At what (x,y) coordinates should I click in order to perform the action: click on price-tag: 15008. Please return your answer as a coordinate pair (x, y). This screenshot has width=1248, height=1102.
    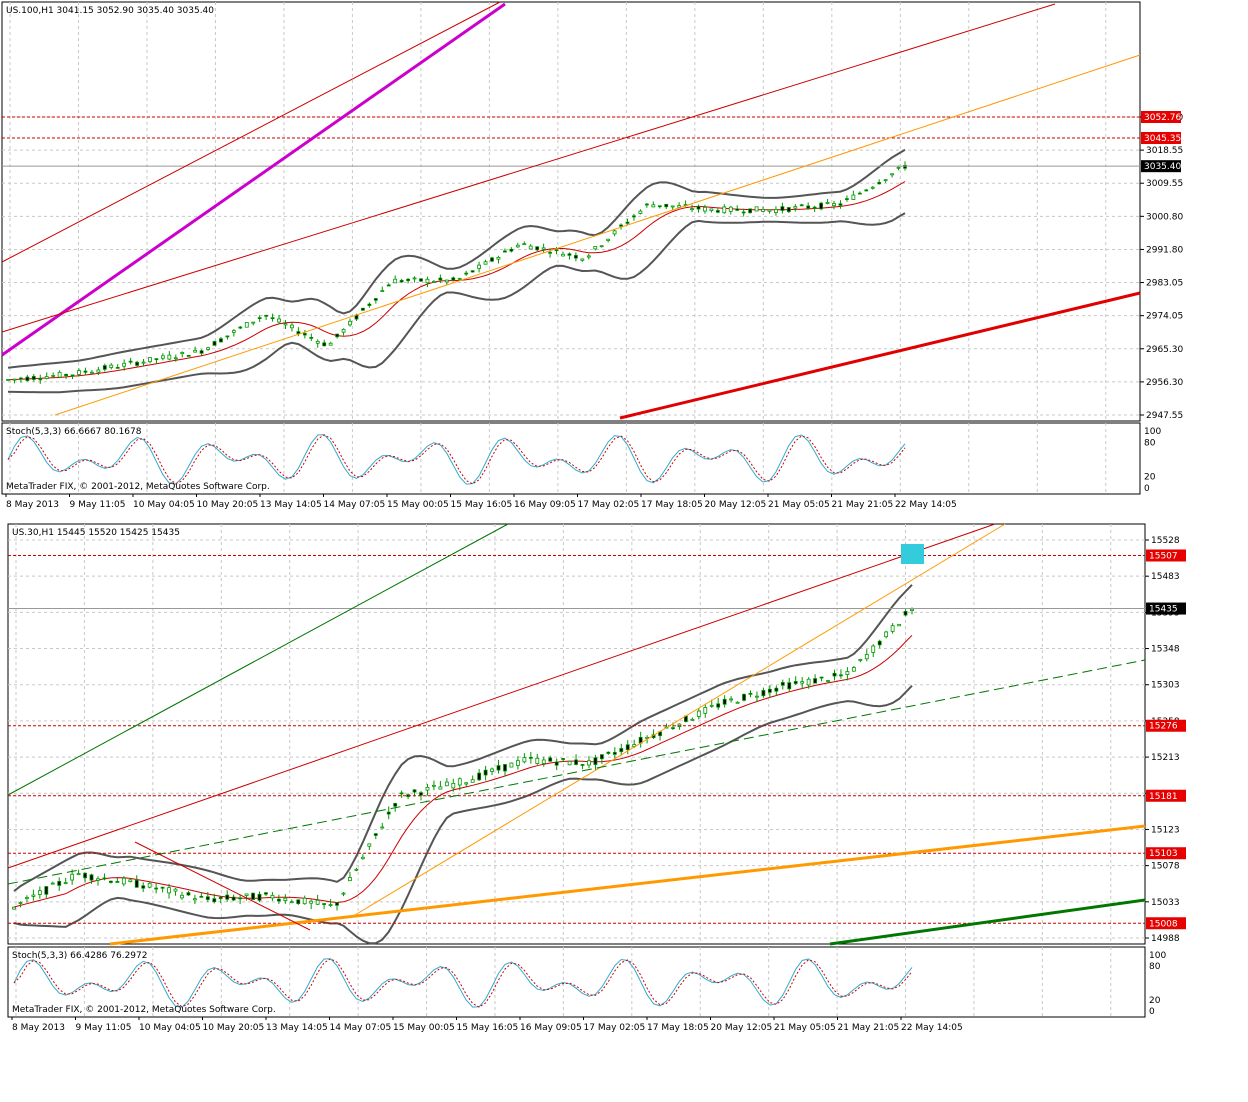
    Looking at the image, I should click on (1163, 924).